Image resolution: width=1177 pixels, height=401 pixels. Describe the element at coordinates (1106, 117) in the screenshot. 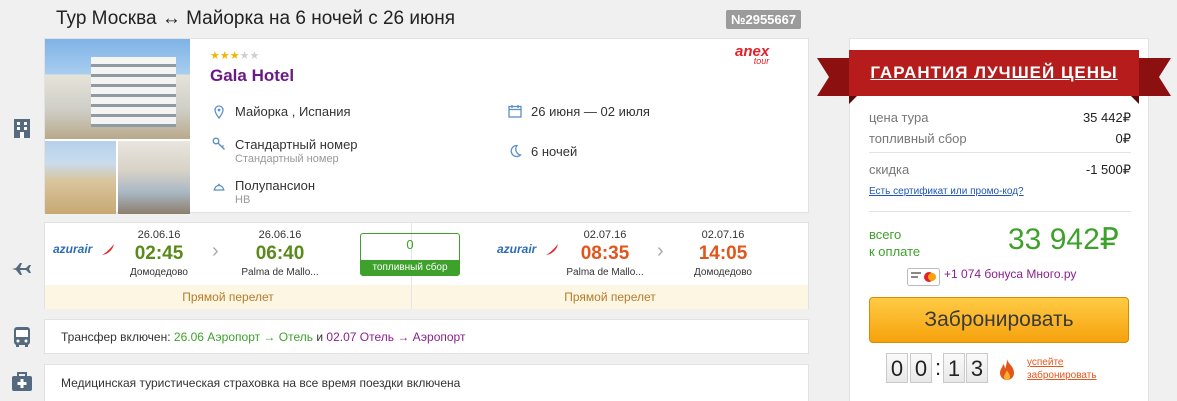

I see `tour-price-value: 35 442₽` at that location.